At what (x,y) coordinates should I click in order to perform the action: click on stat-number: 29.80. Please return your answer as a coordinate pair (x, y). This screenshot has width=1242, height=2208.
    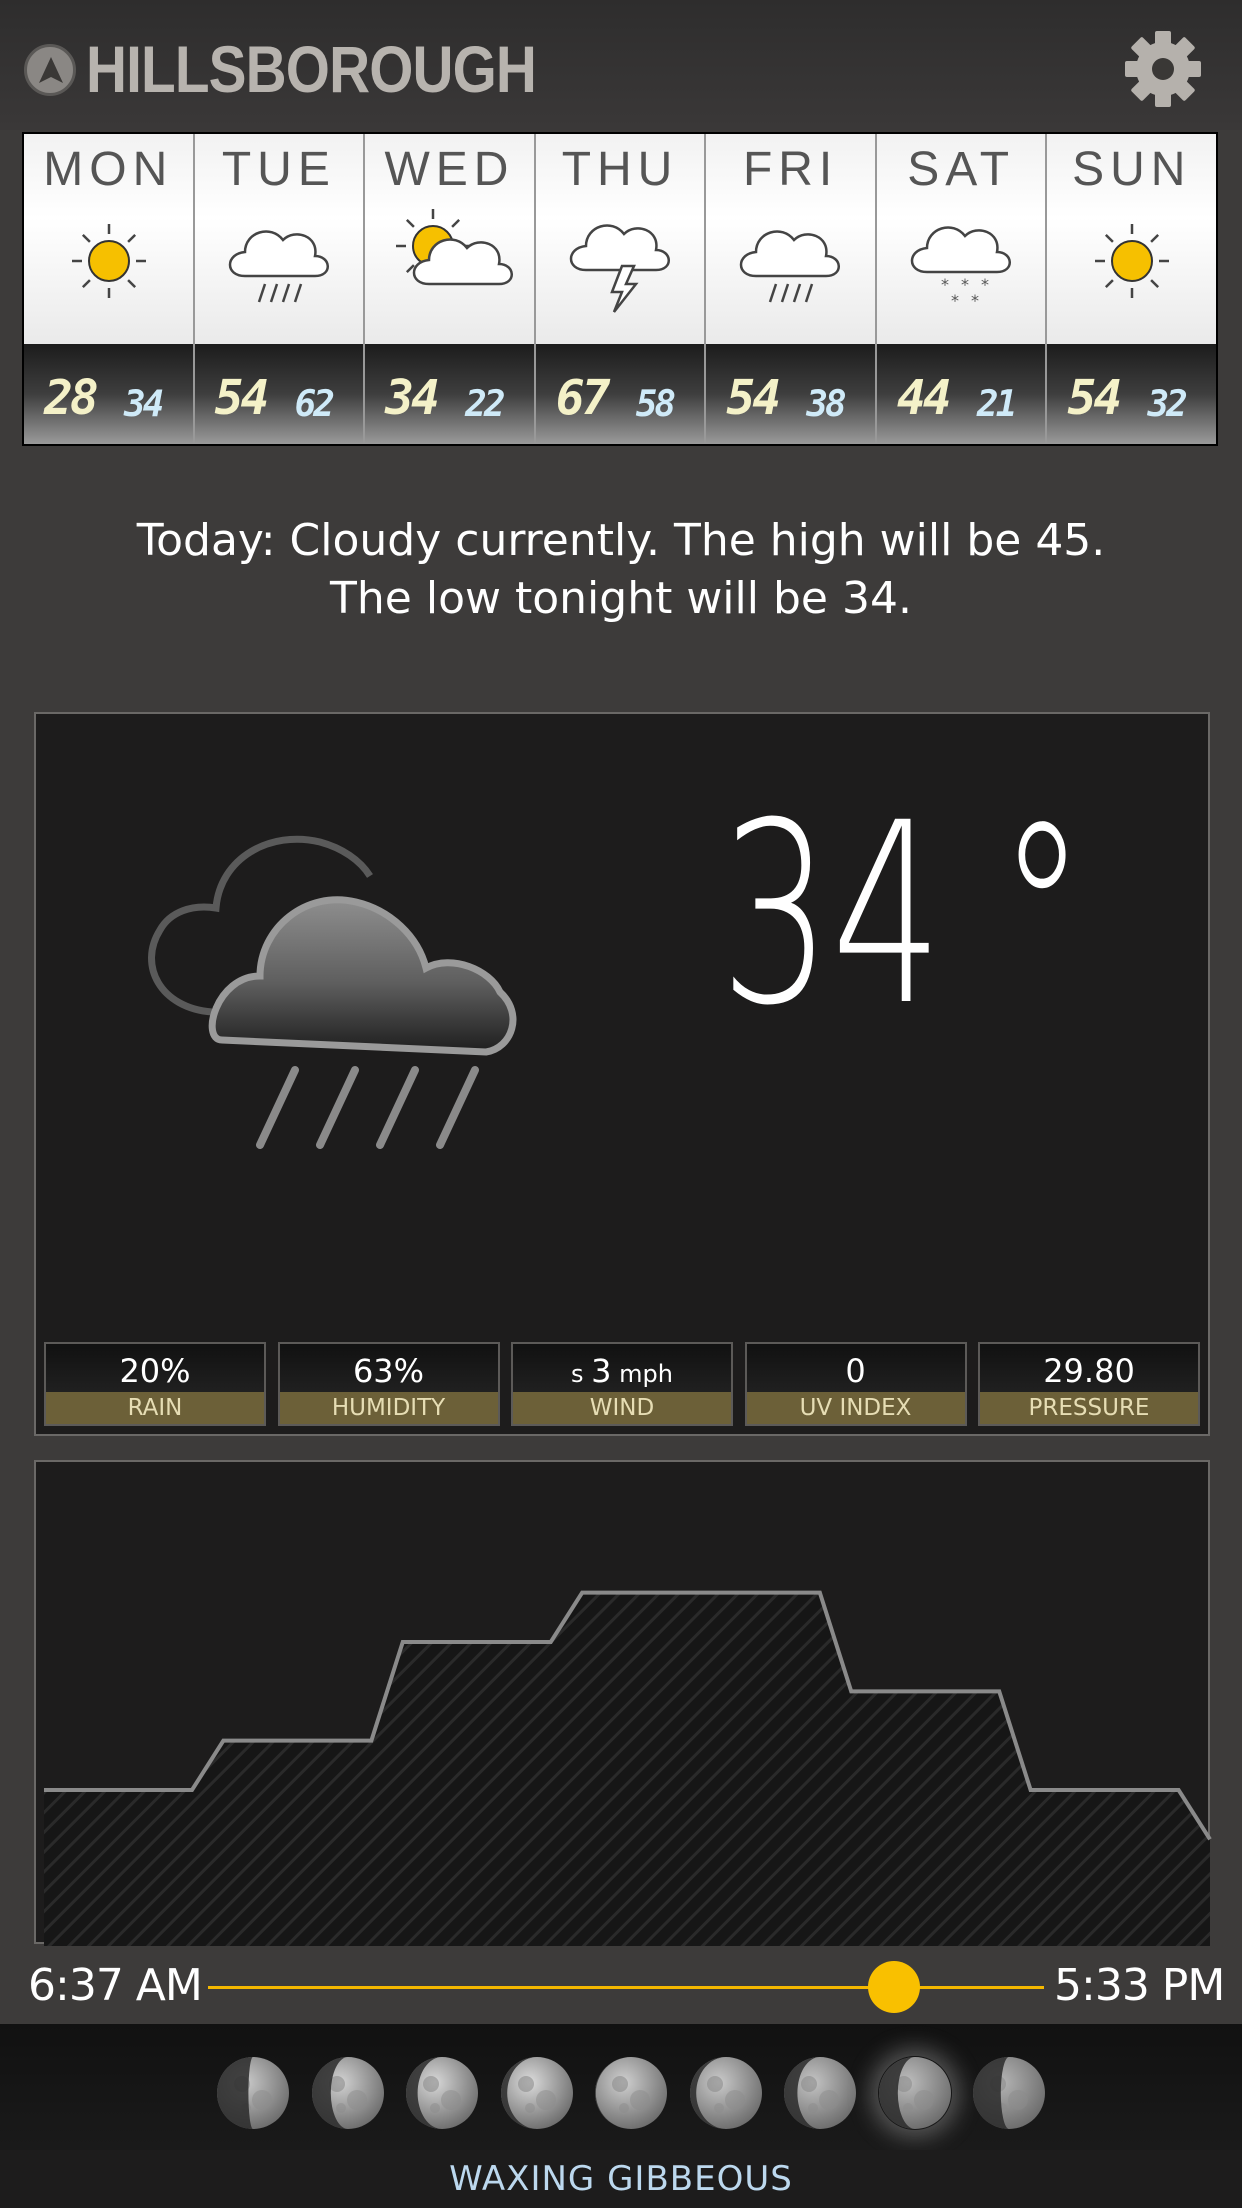
    Looking at the image, I should click on (1089, 1371).